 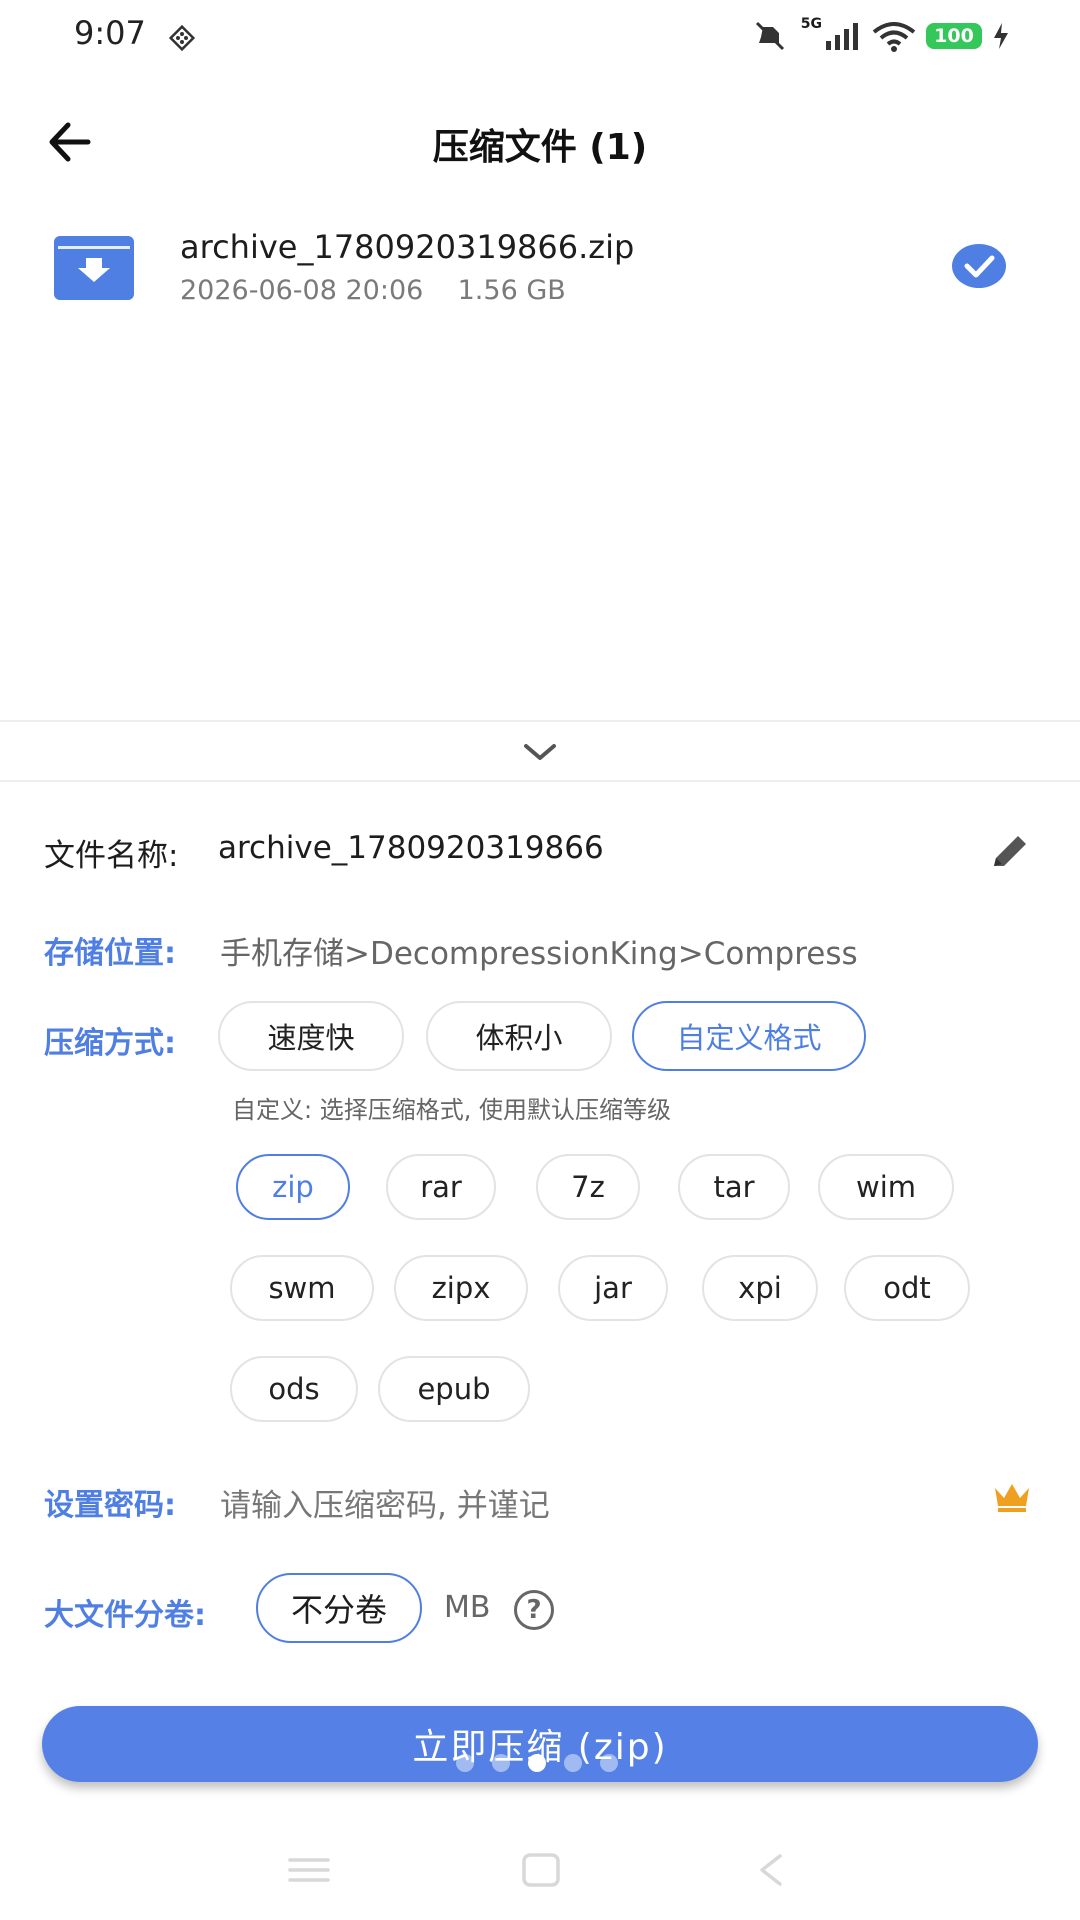 What do you see at coordinates (407, 247) in the screenshot?
I see `file-name: archive_1780920319866.zip` at bounding box center [407, 247].